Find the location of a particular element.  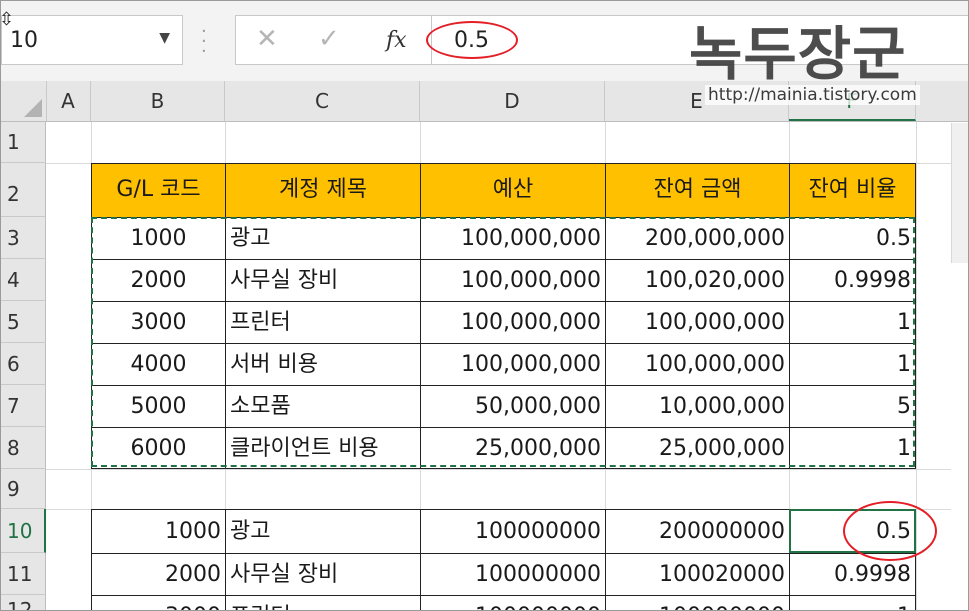

table1-cell: 6000 is located at coordinates (158, 448).